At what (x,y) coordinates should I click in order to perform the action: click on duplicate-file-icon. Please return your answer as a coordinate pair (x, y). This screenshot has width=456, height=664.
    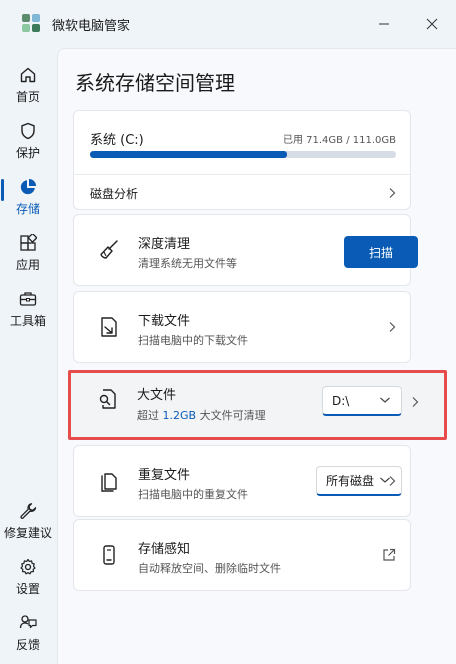
    Looking at the image, I should click on (109, 482).